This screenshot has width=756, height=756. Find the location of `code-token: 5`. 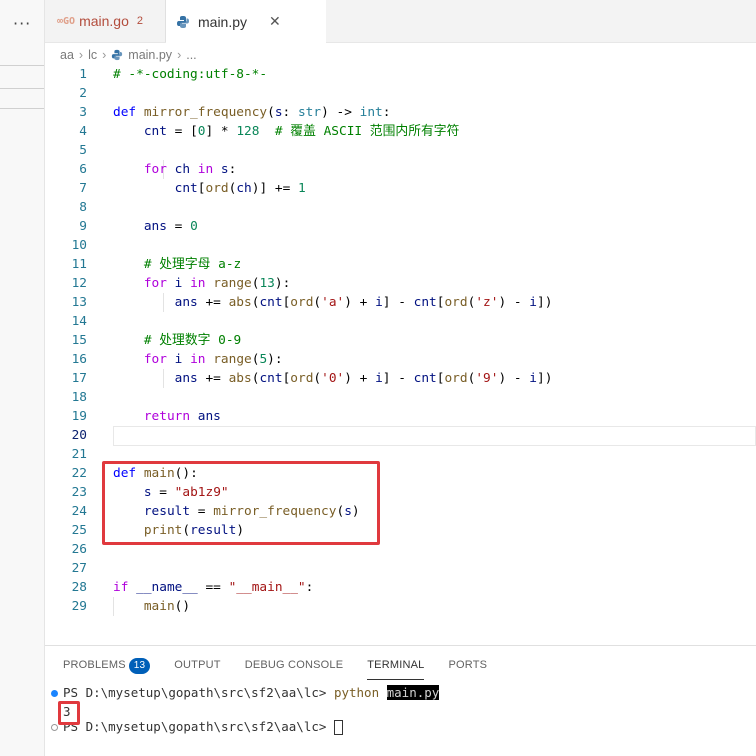

code-token: 5 is located at coordinates (263, 359).